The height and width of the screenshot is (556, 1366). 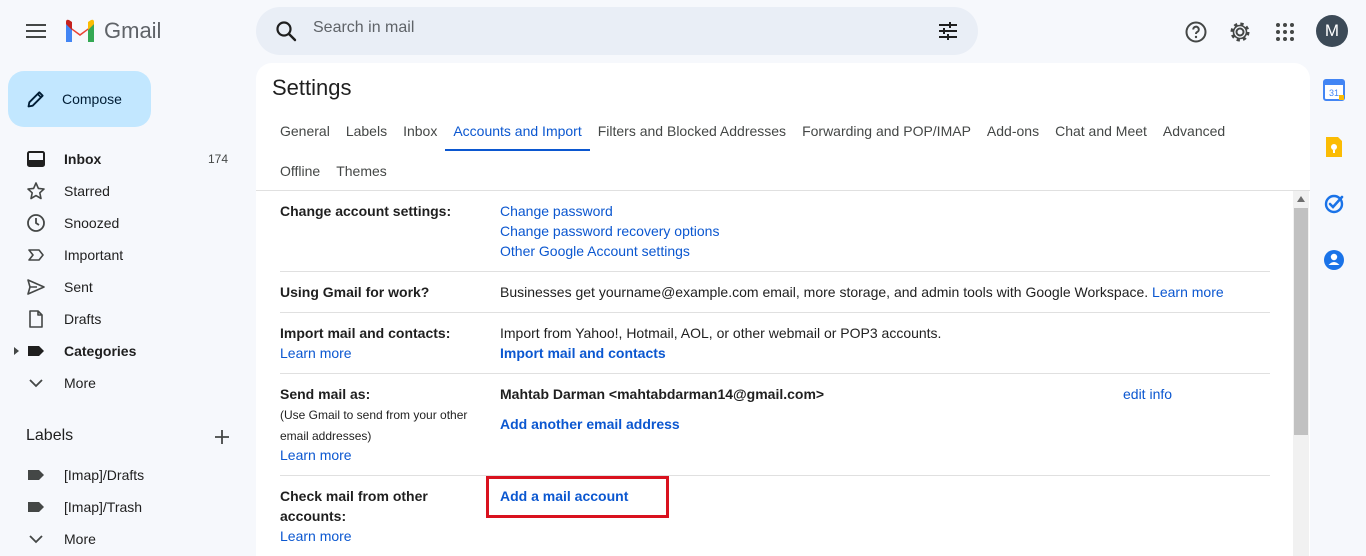 I want to click on edit-info-link: edit info, so click(x=1147, y=394).